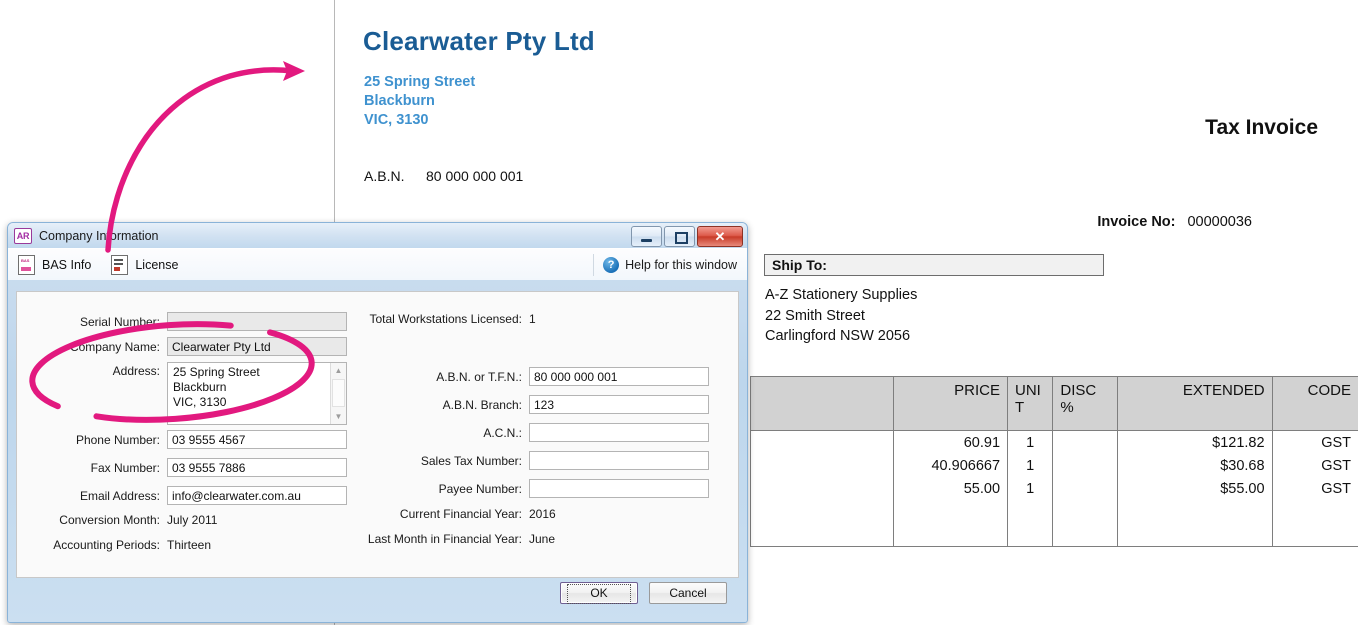 The width and height of the screenshot is (1358, 625). What do you see at coordinates (542, 539) in the screenshot?
I see `last-month-financial-year-value: June` at bounding box center [542, 539].